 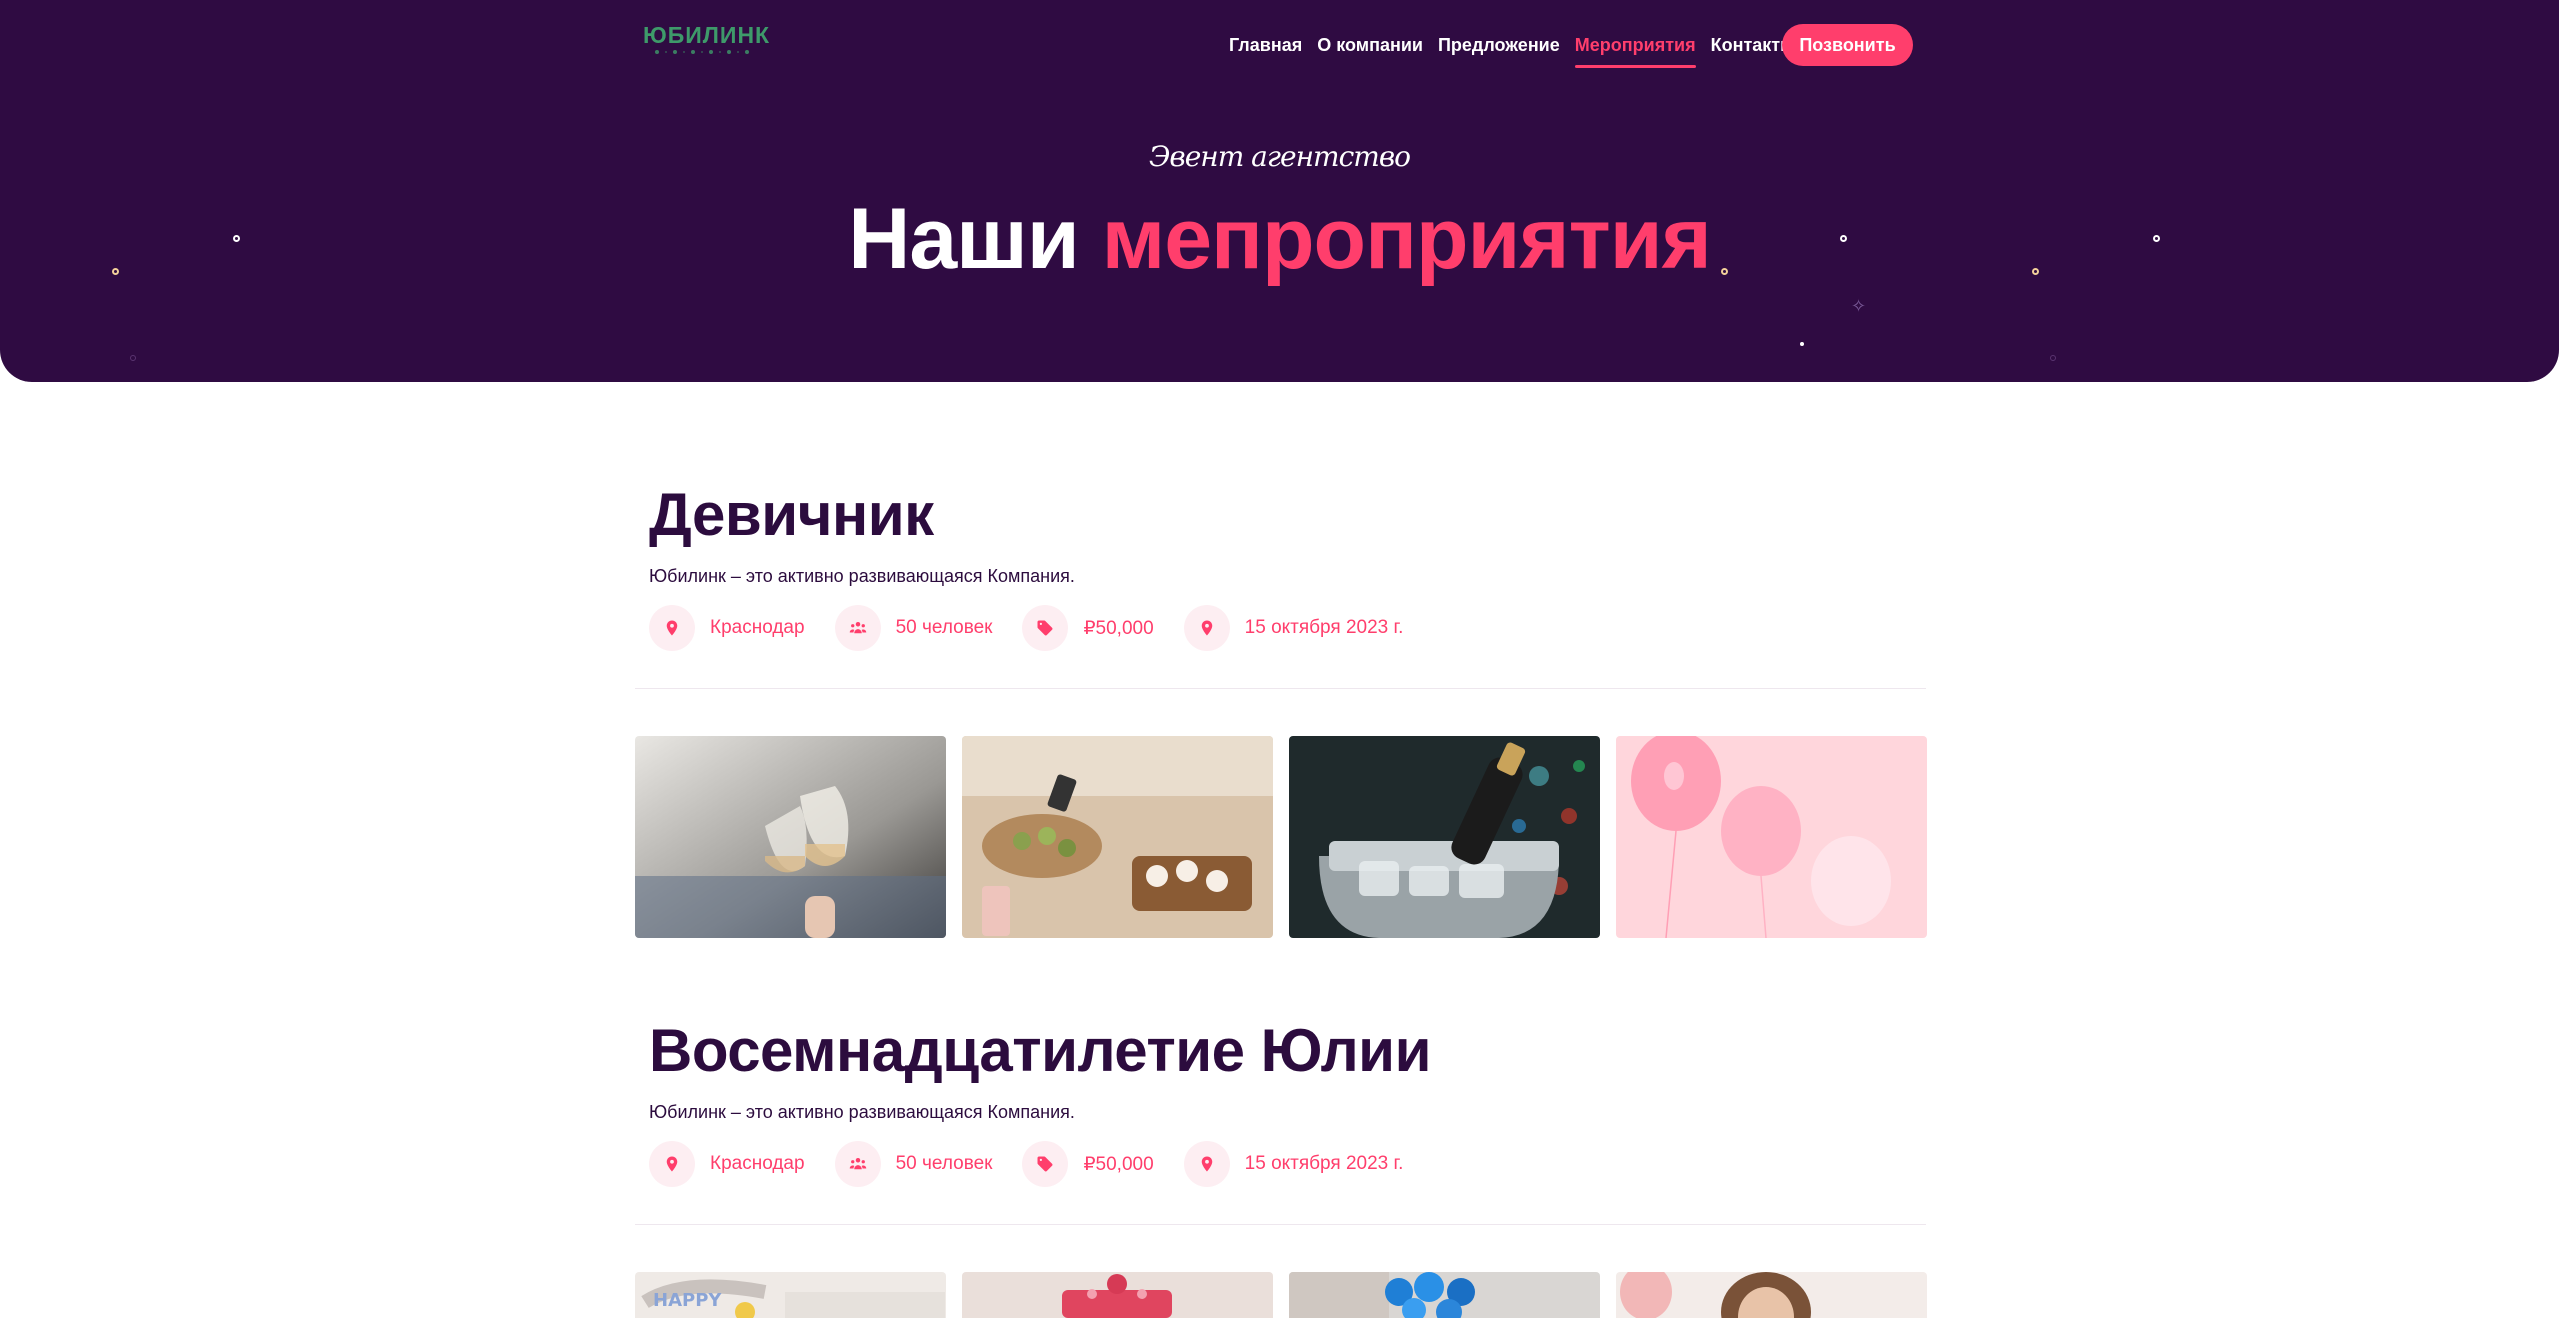 I want to click on hero-subtitle: Эвент агентство, so click(x=1280, y=156).